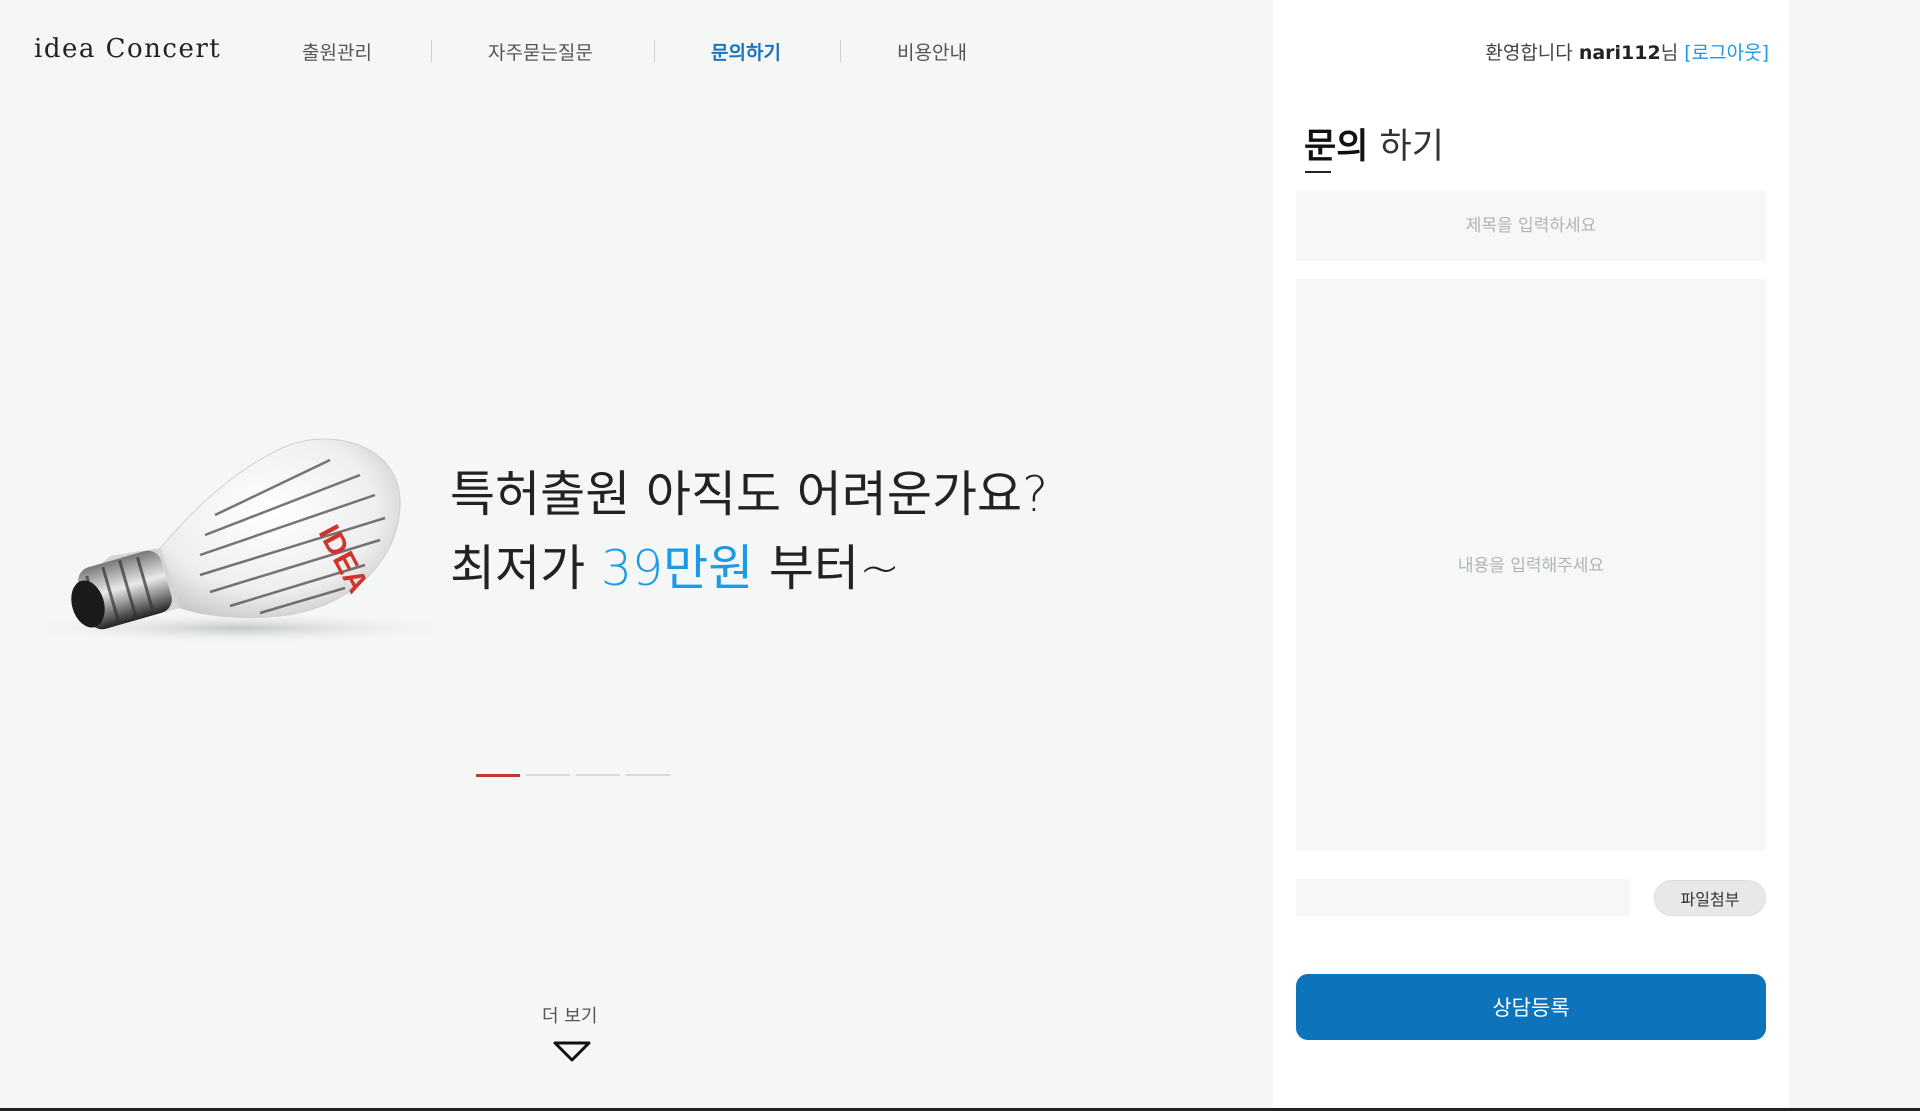  I want to click on file-name-field, so click(1463, 897).